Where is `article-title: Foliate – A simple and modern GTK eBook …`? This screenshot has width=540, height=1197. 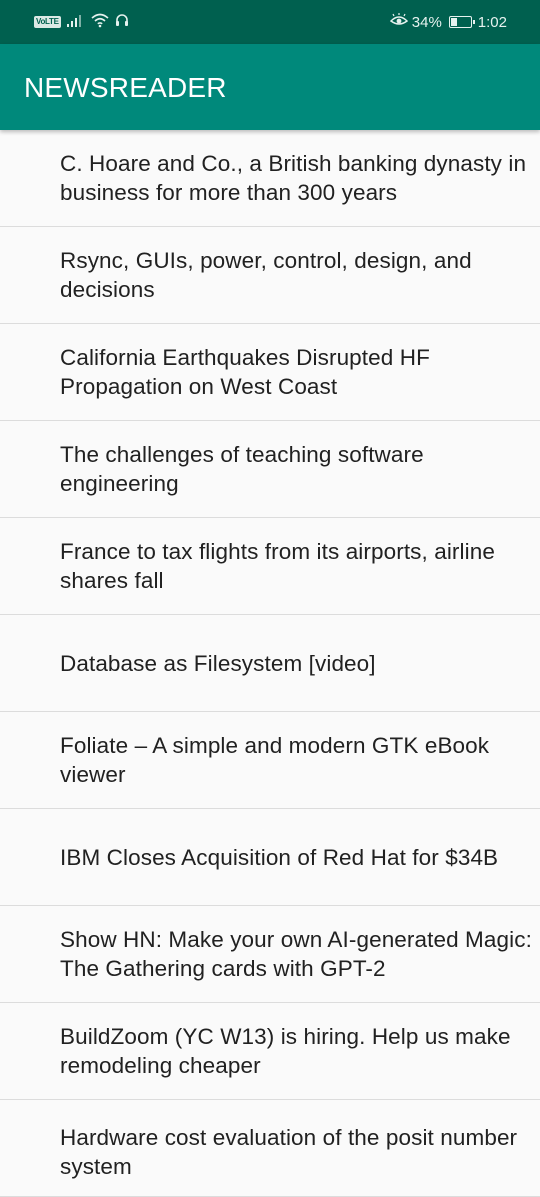 article-title: Foliate – A simple and modern GTK eBook … is located at coordinates (275, 760).